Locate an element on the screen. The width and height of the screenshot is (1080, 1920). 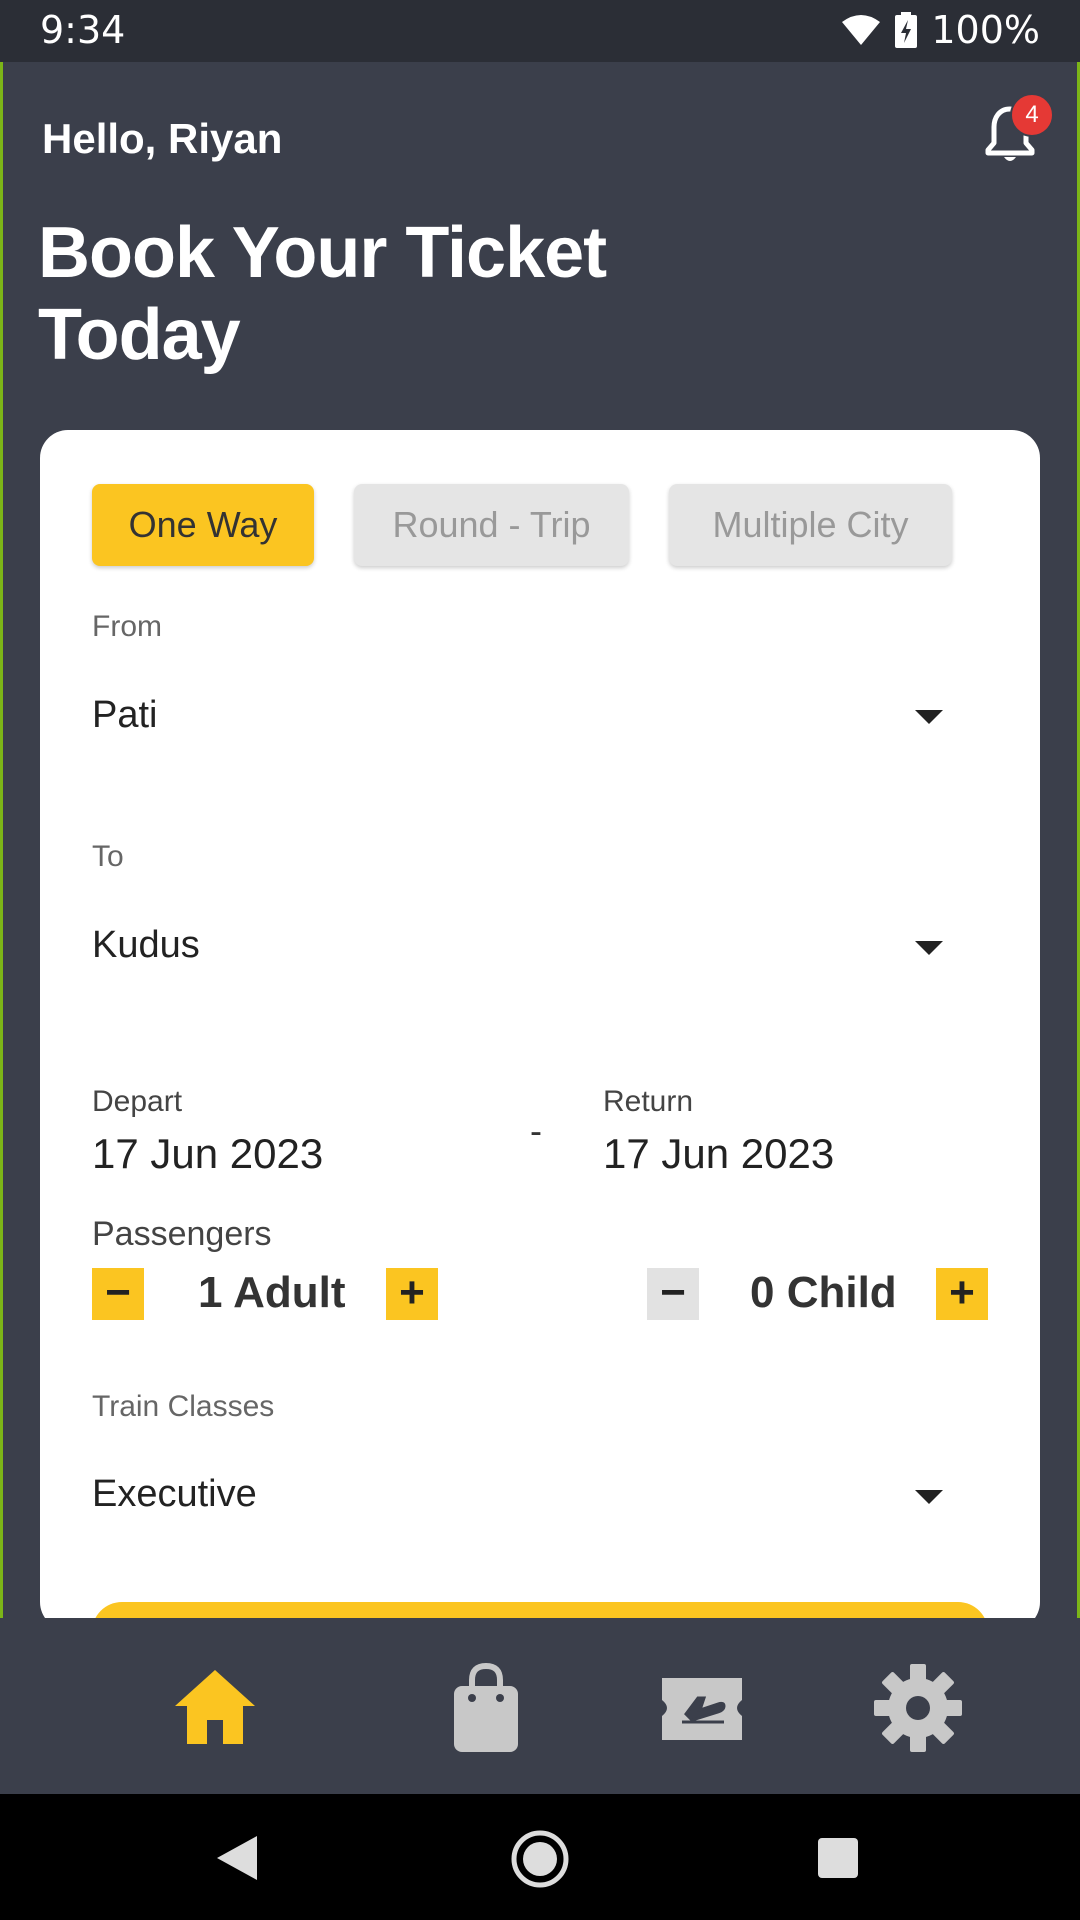
adult-count: 1 Adult is located at coordinates (272, 1292).